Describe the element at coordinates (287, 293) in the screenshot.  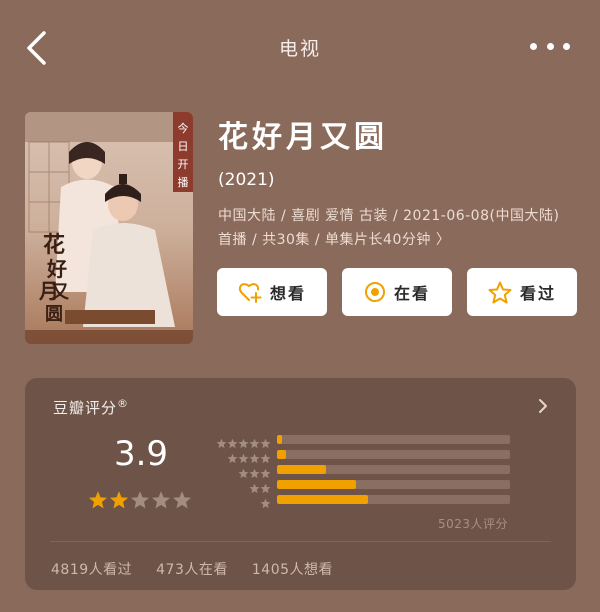
I see `action-label: 想看` at that location.